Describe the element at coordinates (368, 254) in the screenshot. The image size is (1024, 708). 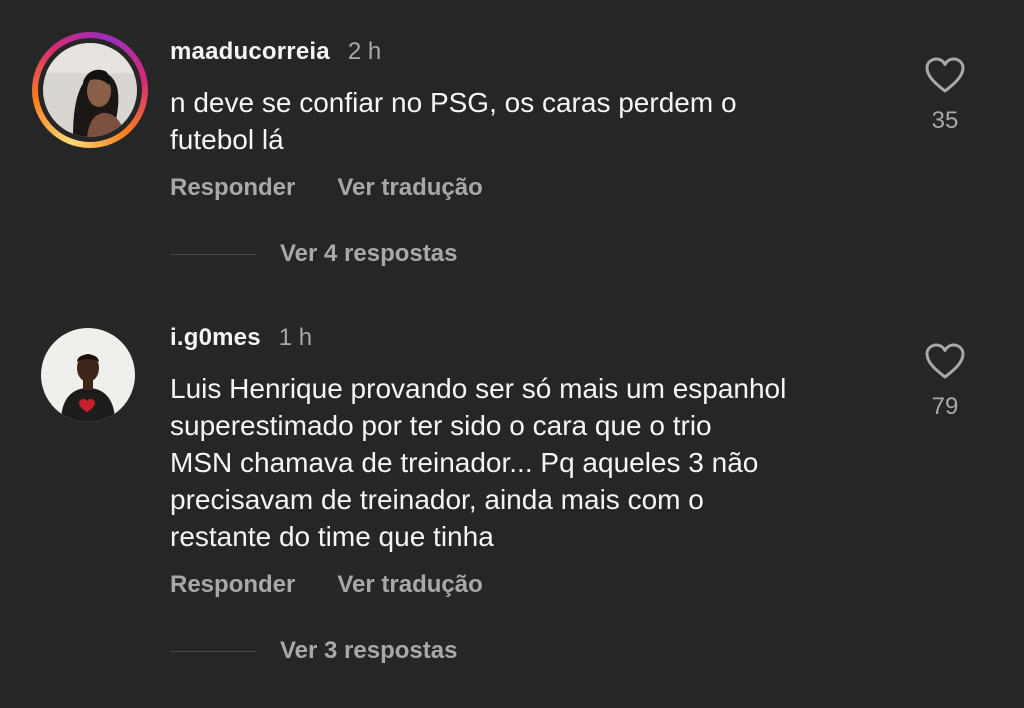
I see `view-replies-button: Ver 4 respostas` at that location.